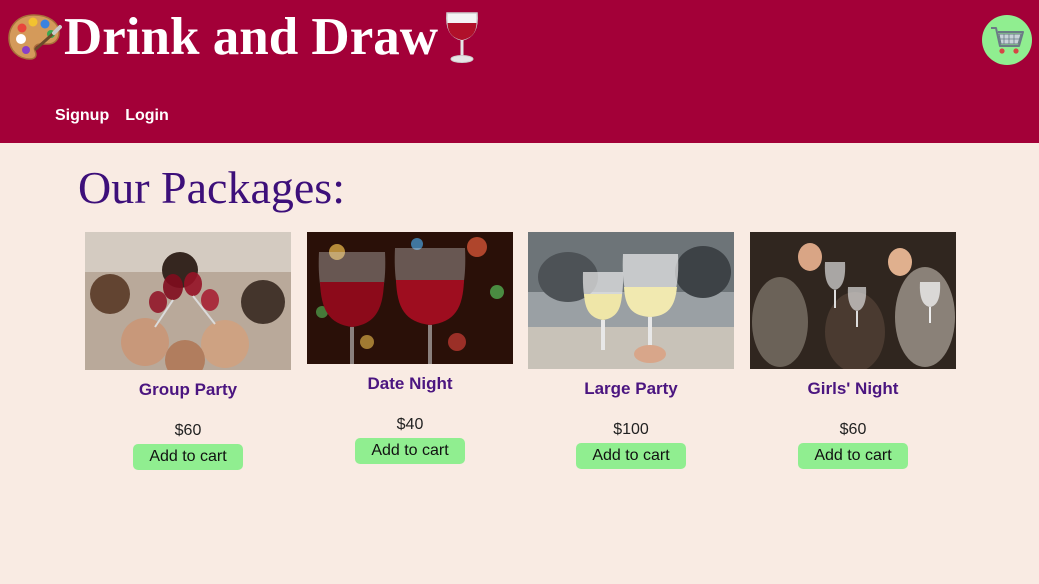  Describe the element at coordinates (462, 37) in the screenshot. I see `wine-glass-icon` at that location.